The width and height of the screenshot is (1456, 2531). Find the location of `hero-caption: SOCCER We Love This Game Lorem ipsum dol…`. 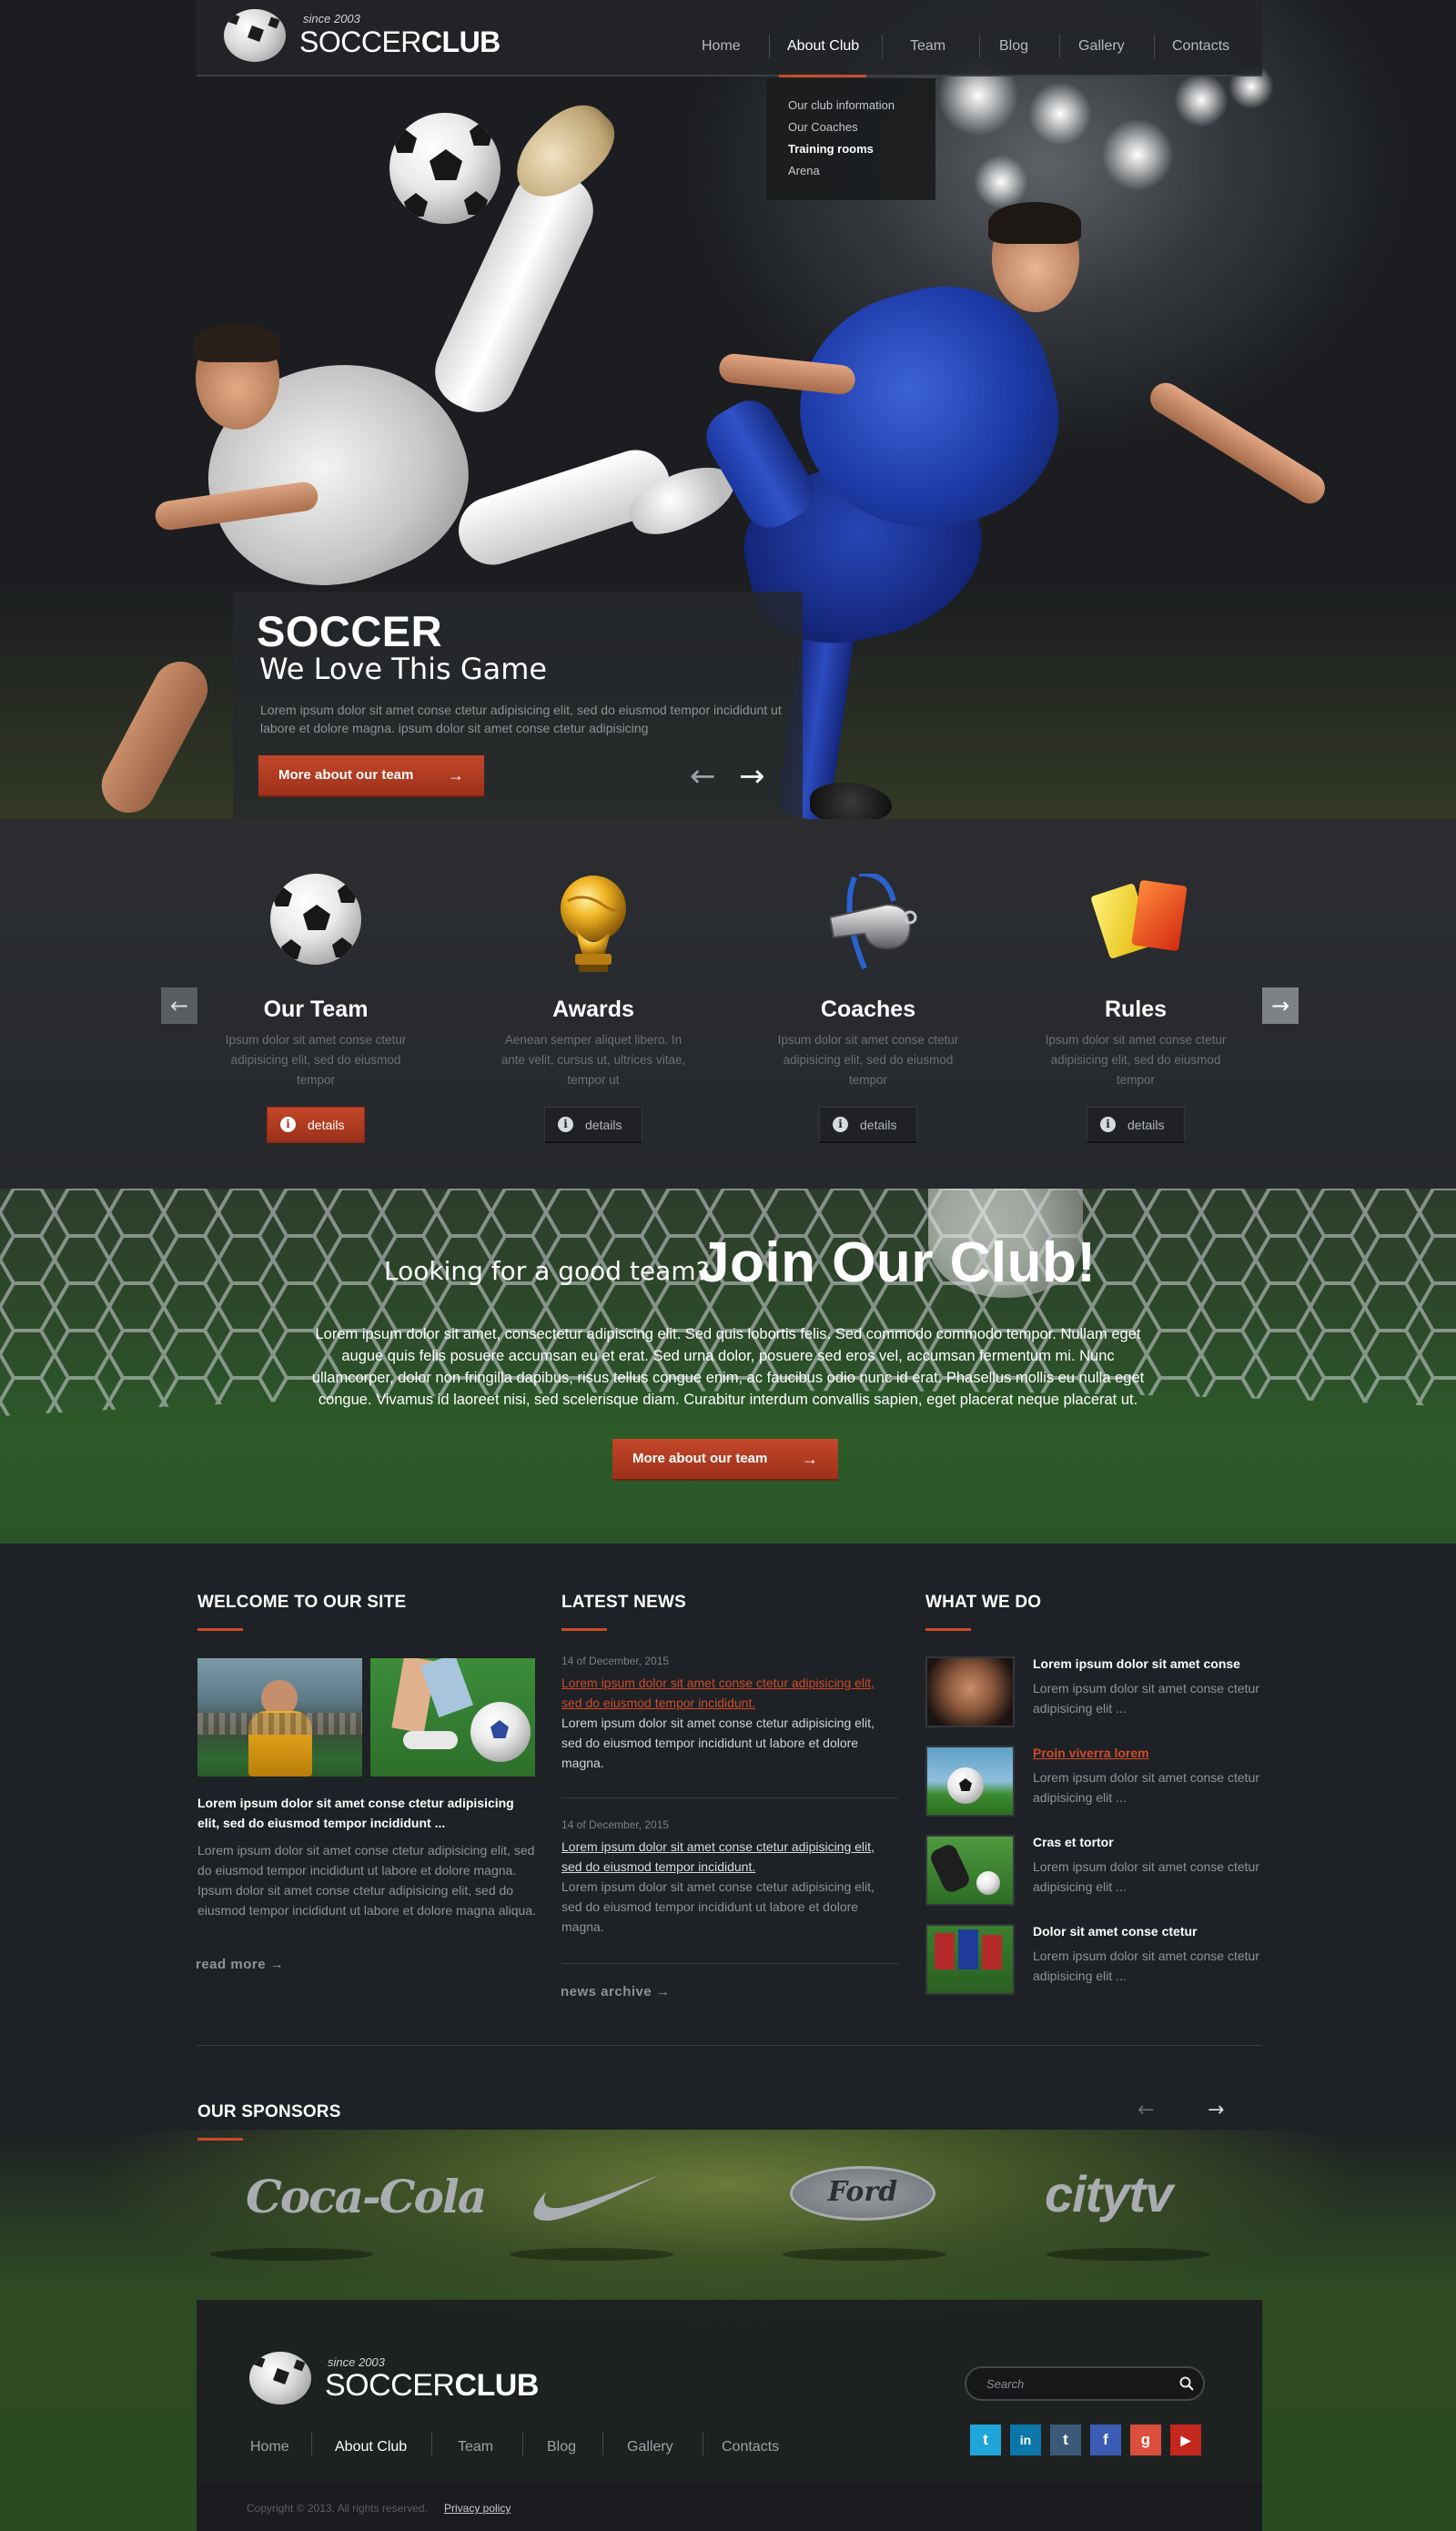

hero-caption: SOCCER We Love This Game Lorem ipsum dol… is located at coordinates (518, 705).